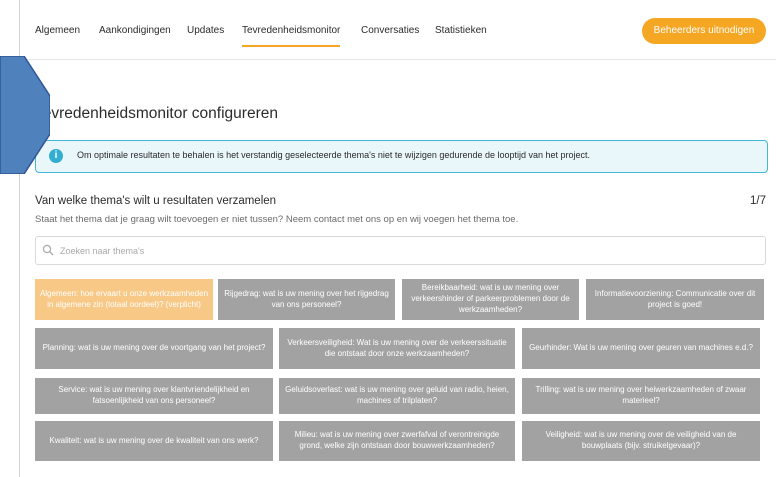  I want to click on invite-admins-button: Beheerders uitnodigen, so click(704, 31).